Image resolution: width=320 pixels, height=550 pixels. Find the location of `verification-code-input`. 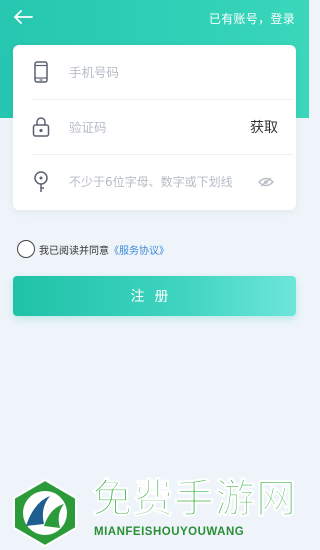

verification-code-input is located at coordinates (144, 127).